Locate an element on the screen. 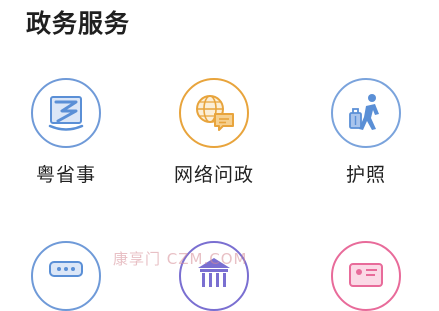  service-label-network-politics: 网络问政 is located at coordinates (213, 175).